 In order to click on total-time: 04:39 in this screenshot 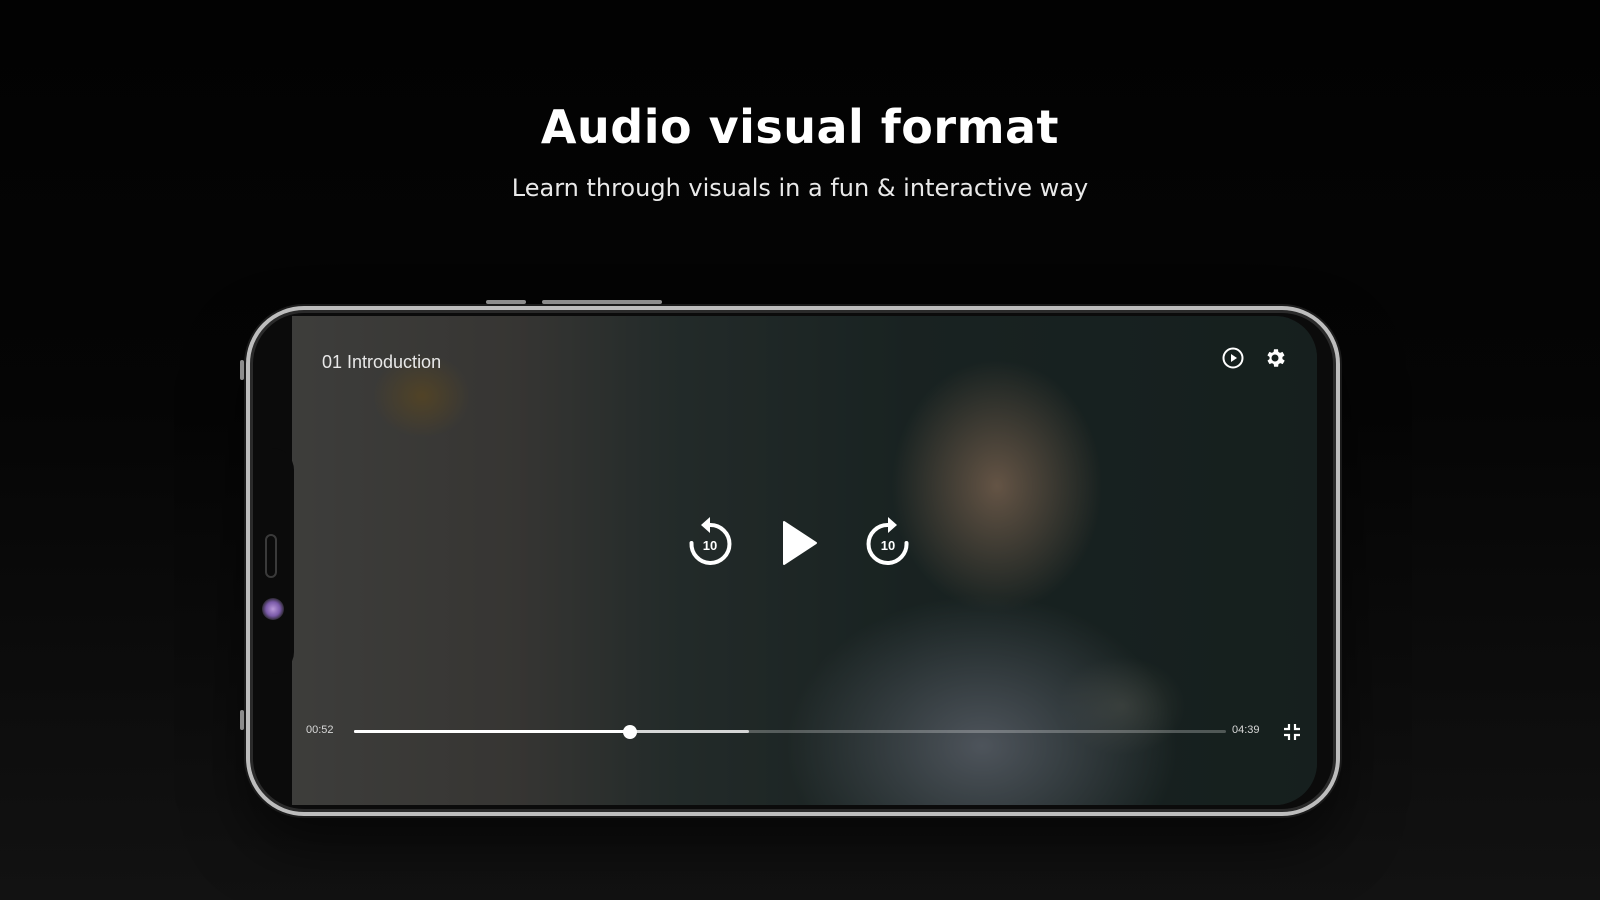, I will do `click(1246, 730)`.